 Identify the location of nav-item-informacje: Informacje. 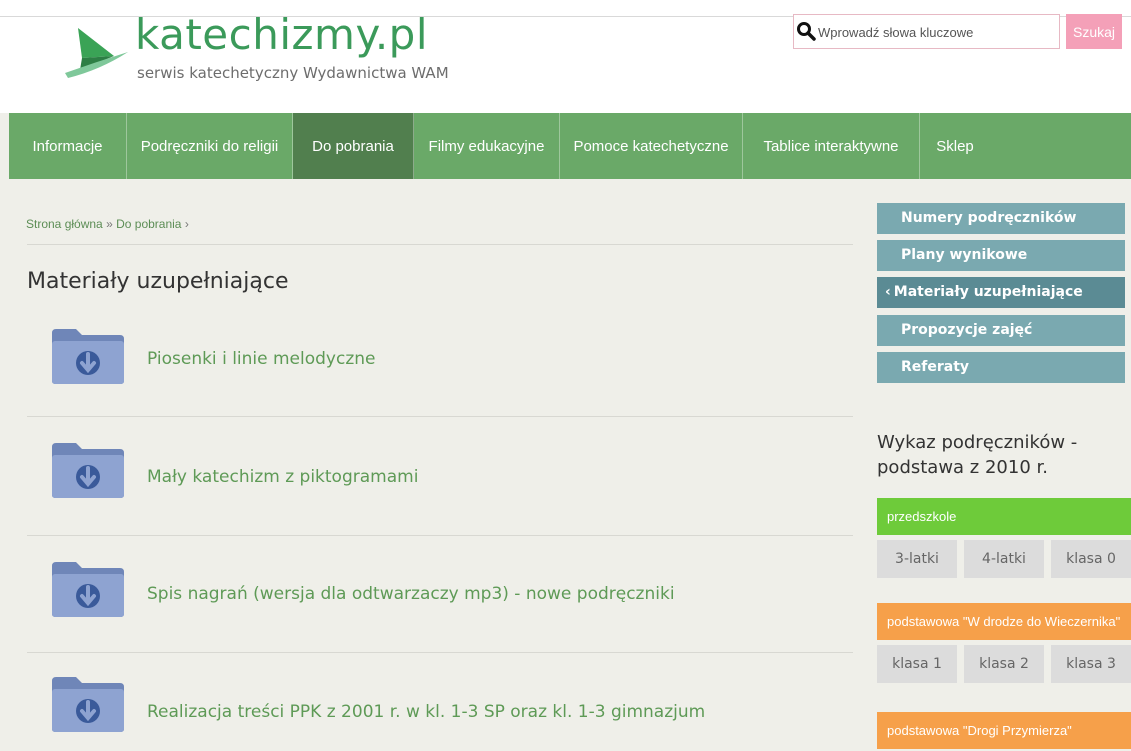
(68, 146).